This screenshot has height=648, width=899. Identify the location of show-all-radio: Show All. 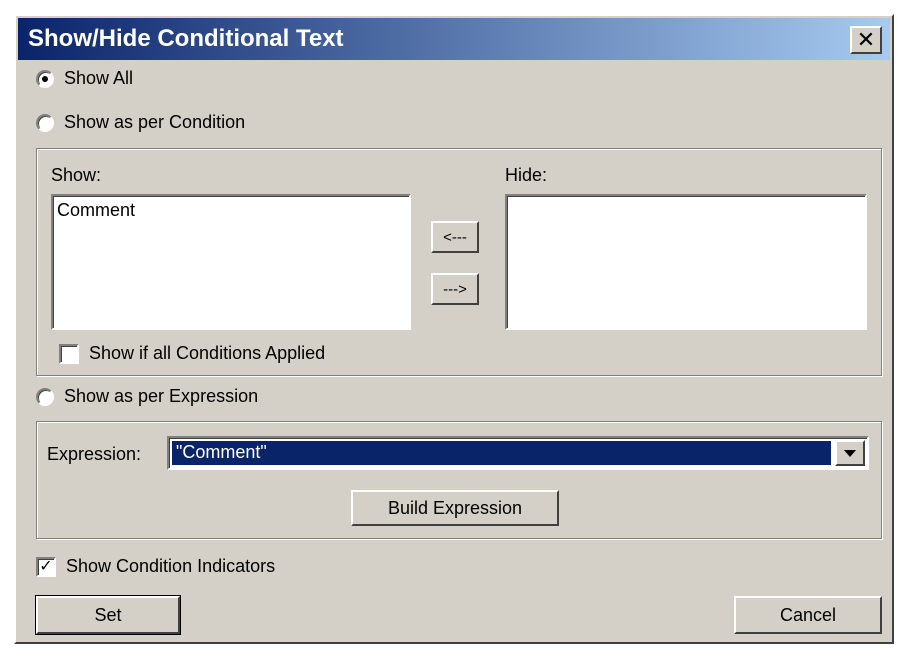
(84, 78).